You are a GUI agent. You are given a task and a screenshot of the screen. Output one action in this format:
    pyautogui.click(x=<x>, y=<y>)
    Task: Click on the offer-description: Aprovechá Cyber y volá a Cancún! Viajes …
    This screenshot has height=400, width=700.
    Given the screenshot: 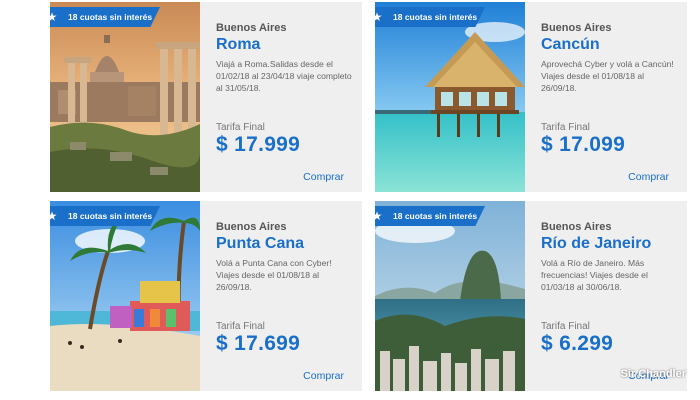 What is the action you would take?
    pyautogui.click(x=607, y=76)
    